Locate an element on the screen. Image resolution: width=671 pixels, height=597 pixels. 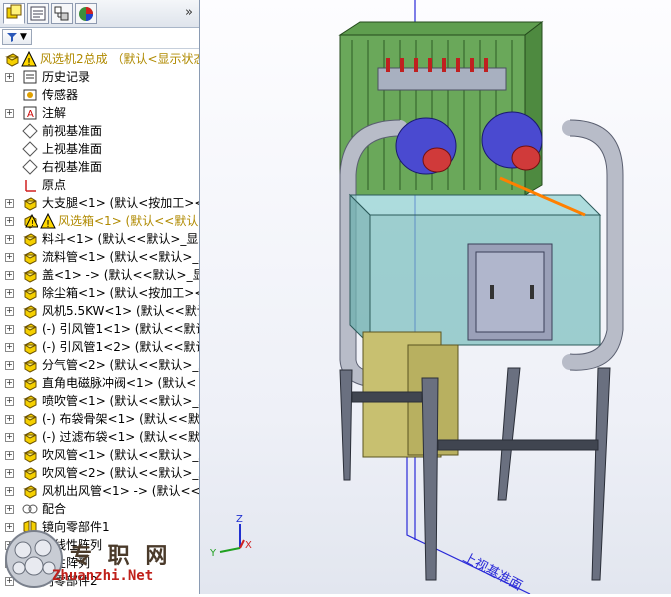
tree-item: + 风机出风管<1> -> (默认<< is located at coordinates (99, 491).